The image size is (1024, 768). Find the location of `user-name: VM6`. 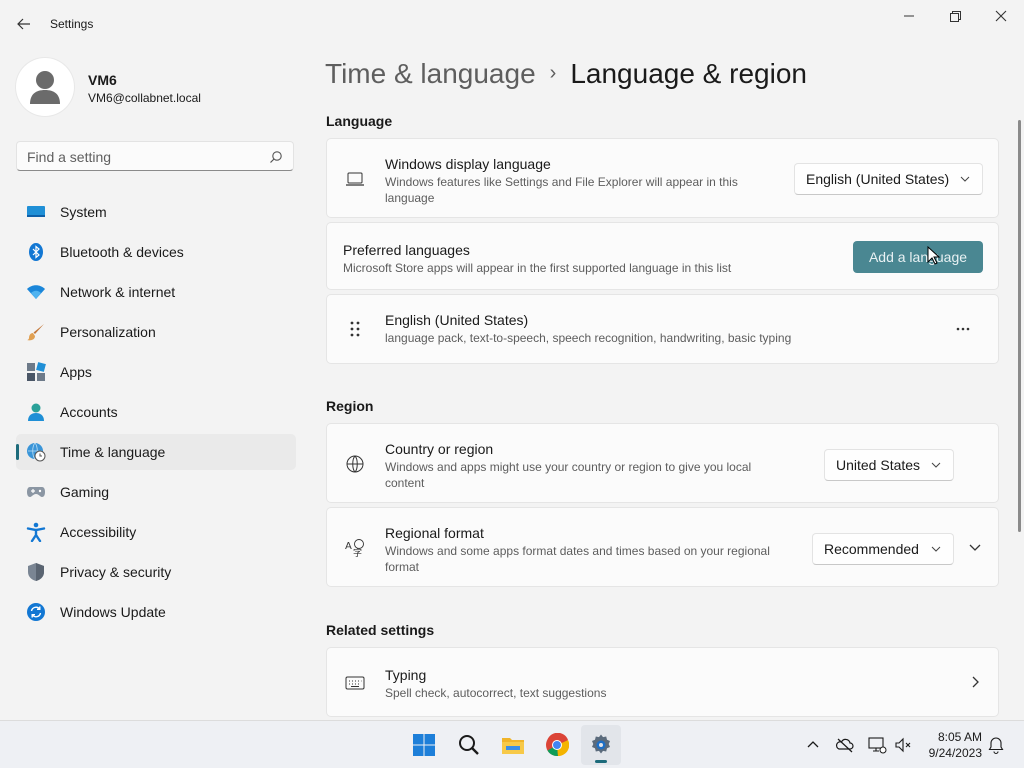

user-name: VM6 is located at coordinates (102, 80).